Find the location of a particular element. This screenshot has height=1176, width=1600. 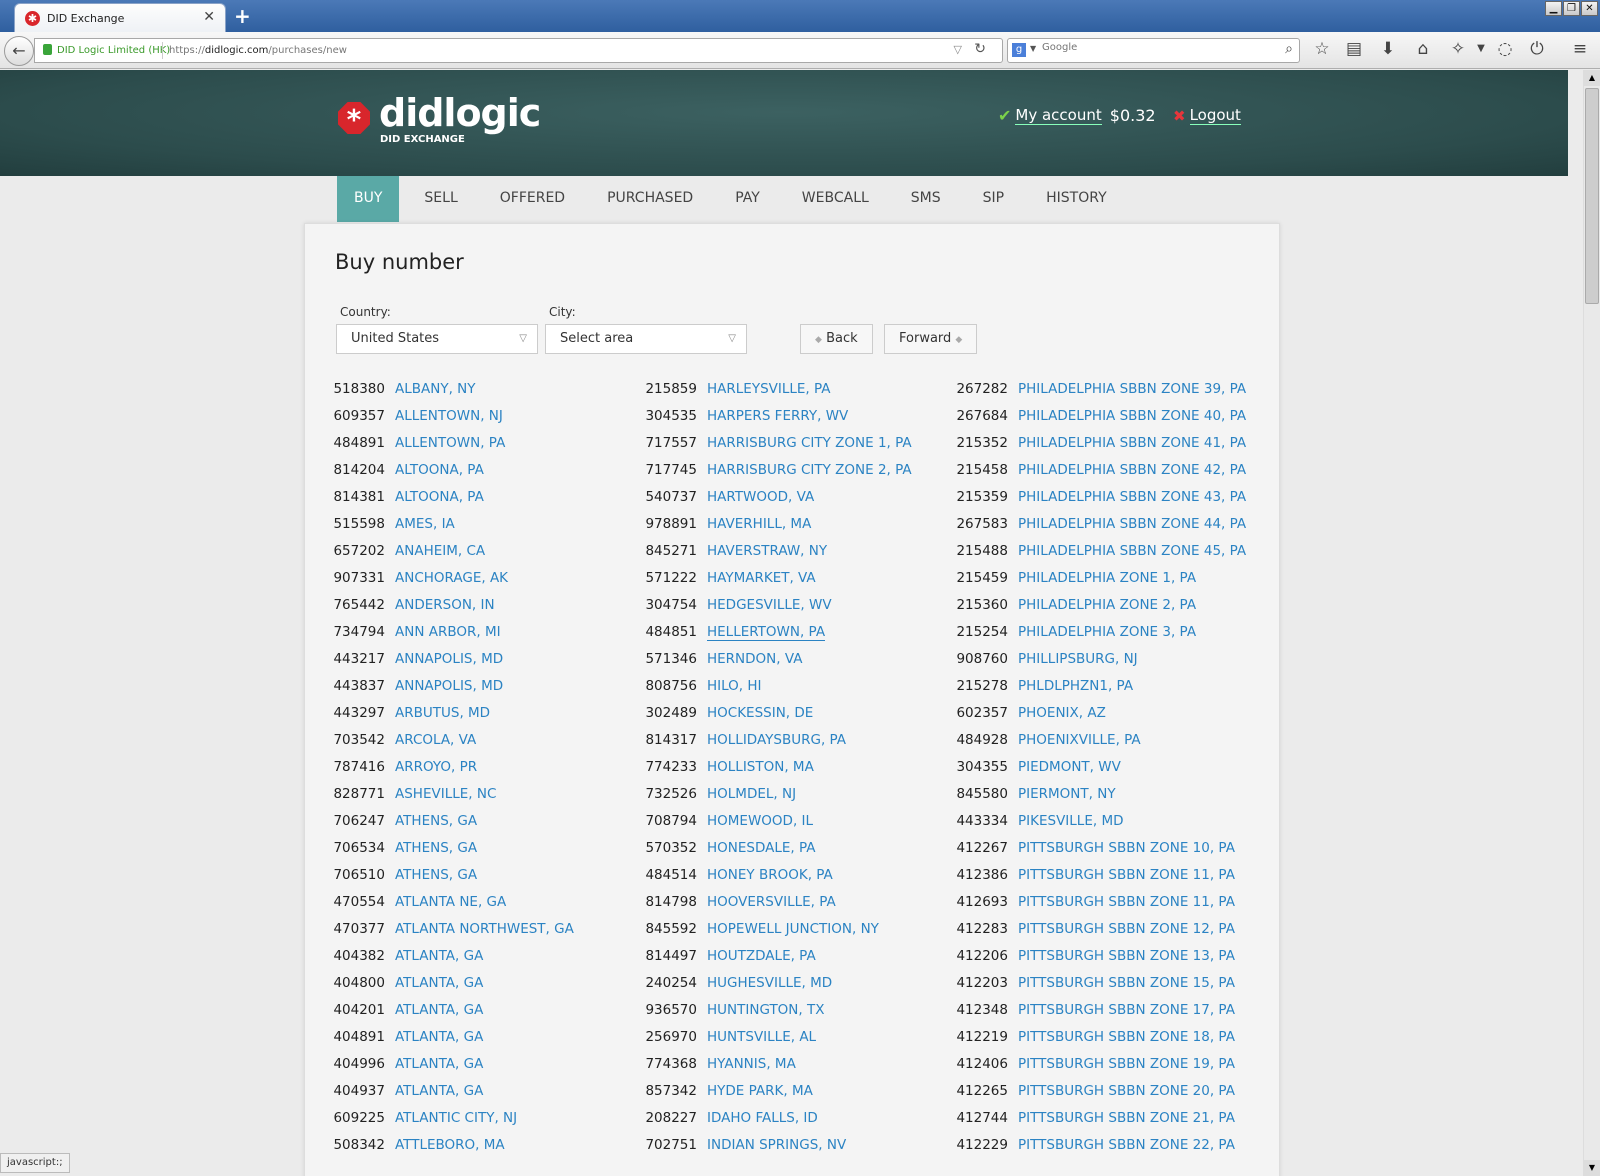

area-city-link: HOPEWELL JUNCTION, NY is located at coordinates (793, 929).